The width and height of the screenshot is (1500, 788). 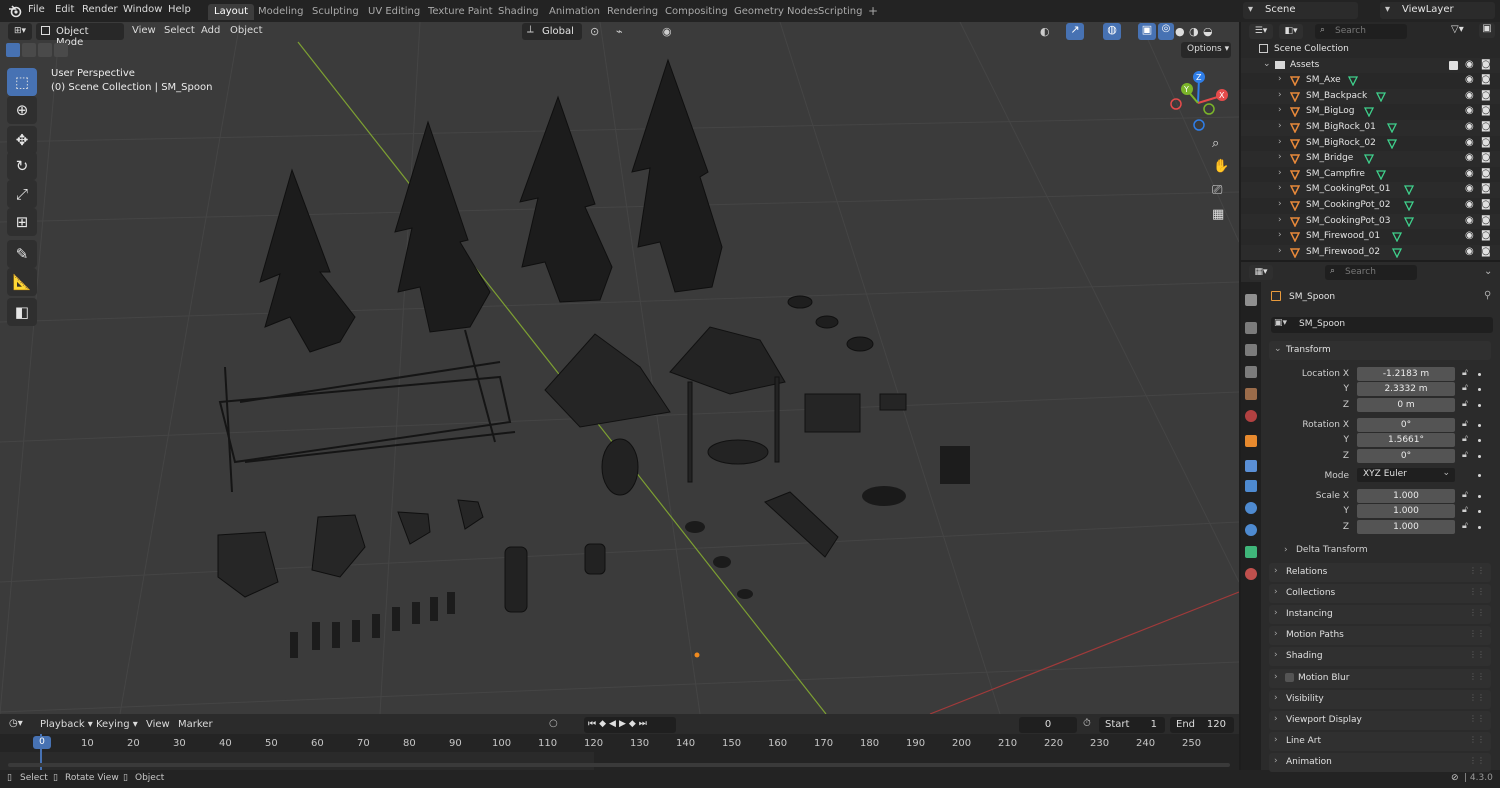 What do you see at coordinates (884, 496) in the screenshot?
I see `bedroll-mesh` at bounding box center [884, 496].